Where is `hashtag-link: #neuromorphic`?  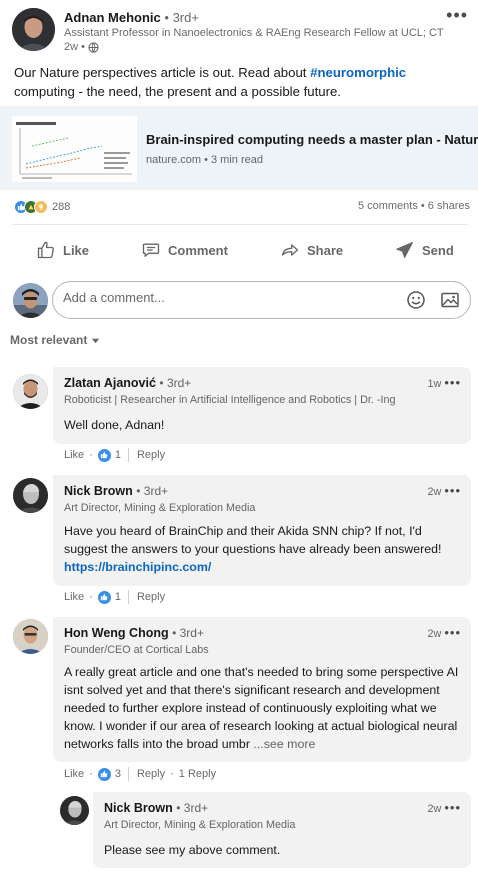 hashtag-link: #neuromorphic is located at coordinates (358, 72).